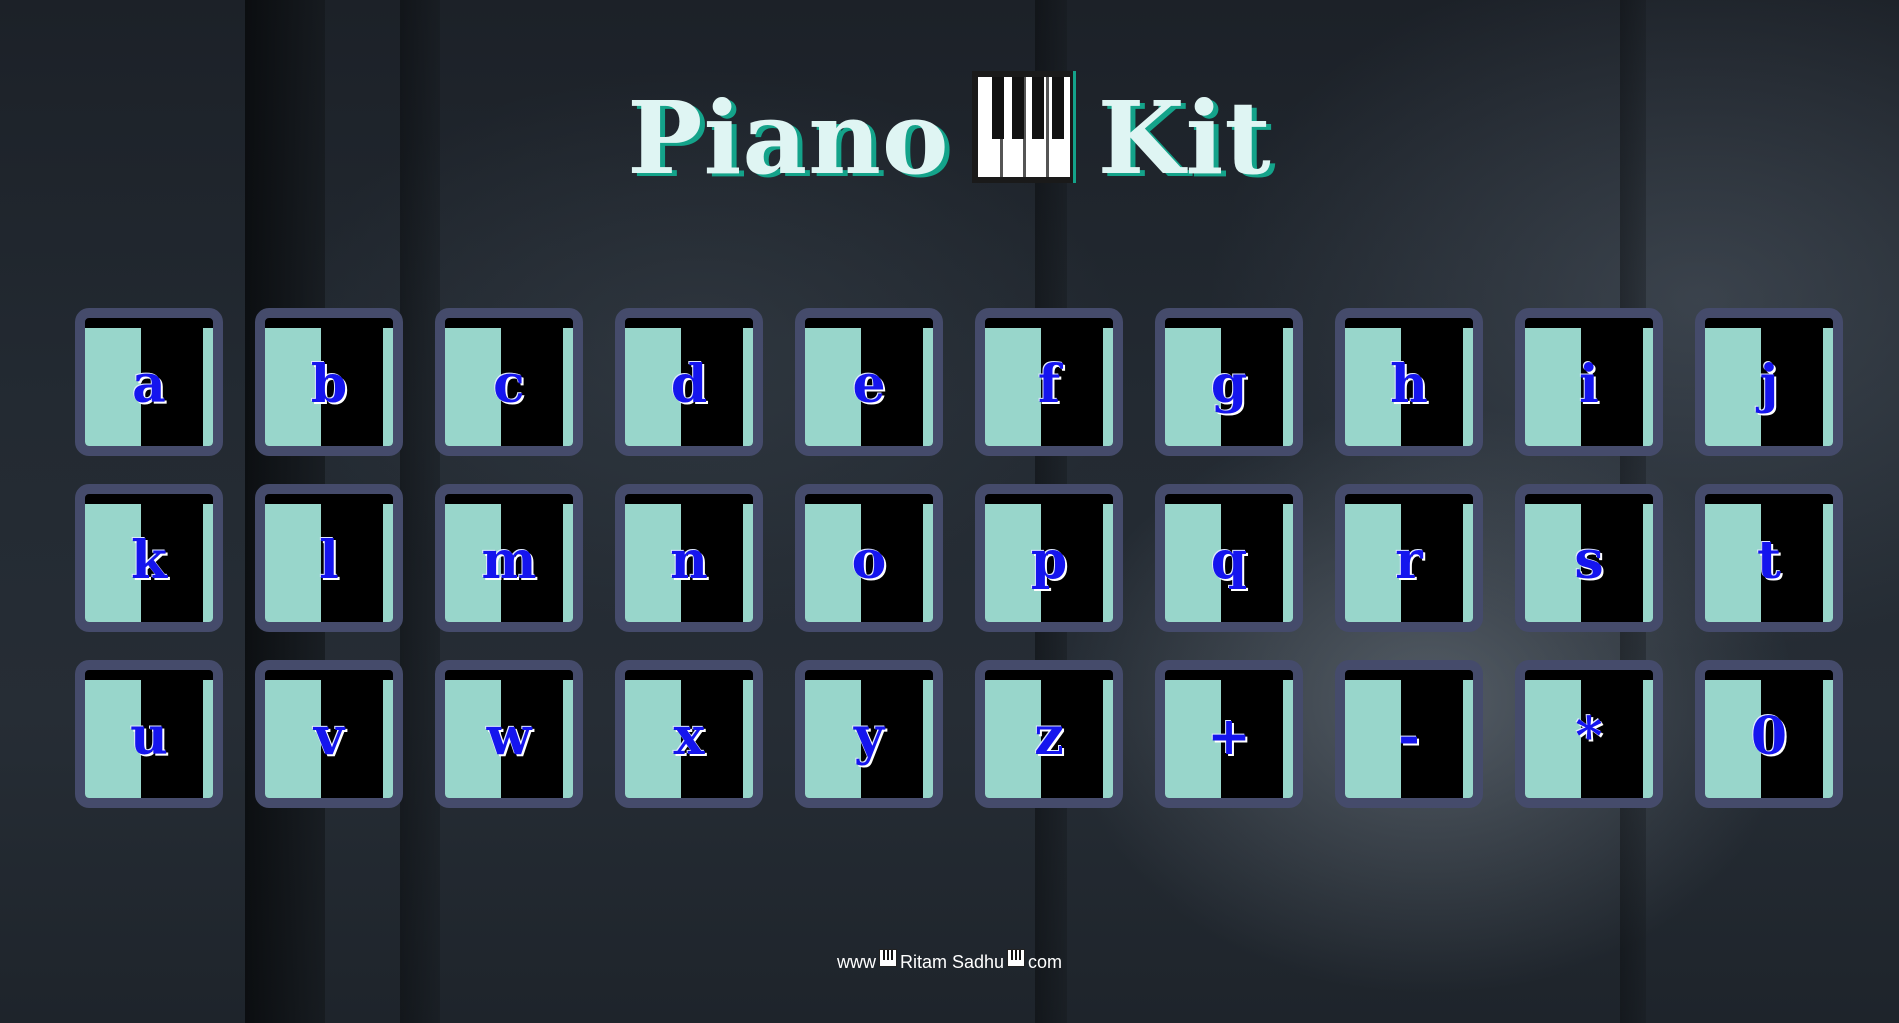  I want to click on piano-key-c: c, so click(509, 382).